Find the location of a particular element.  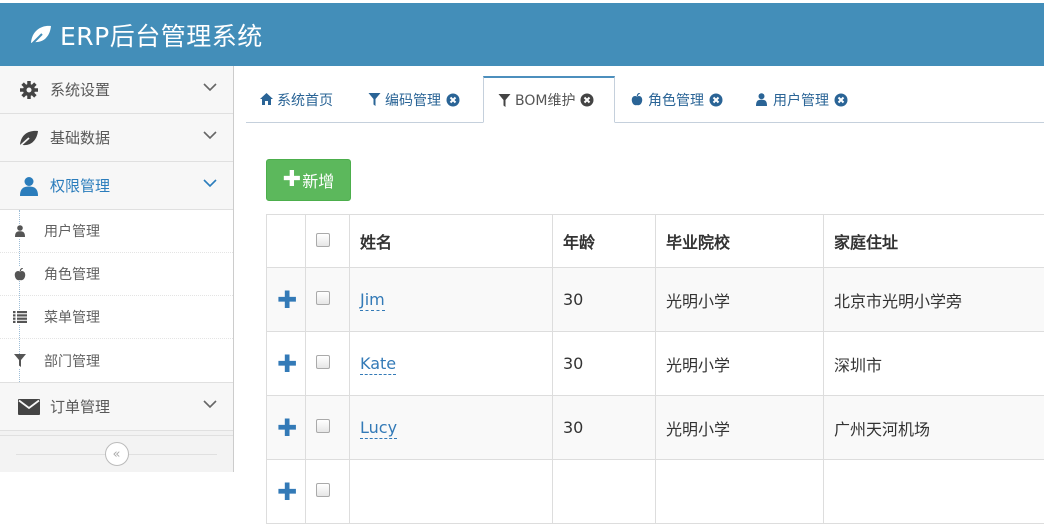

column-header-school: 毕业院校 is located at coordinates (740, 241).